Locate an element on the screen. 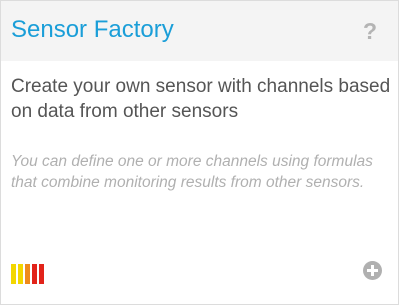  sensor-title: Sensor Factory is located at coordinates (92, 30).